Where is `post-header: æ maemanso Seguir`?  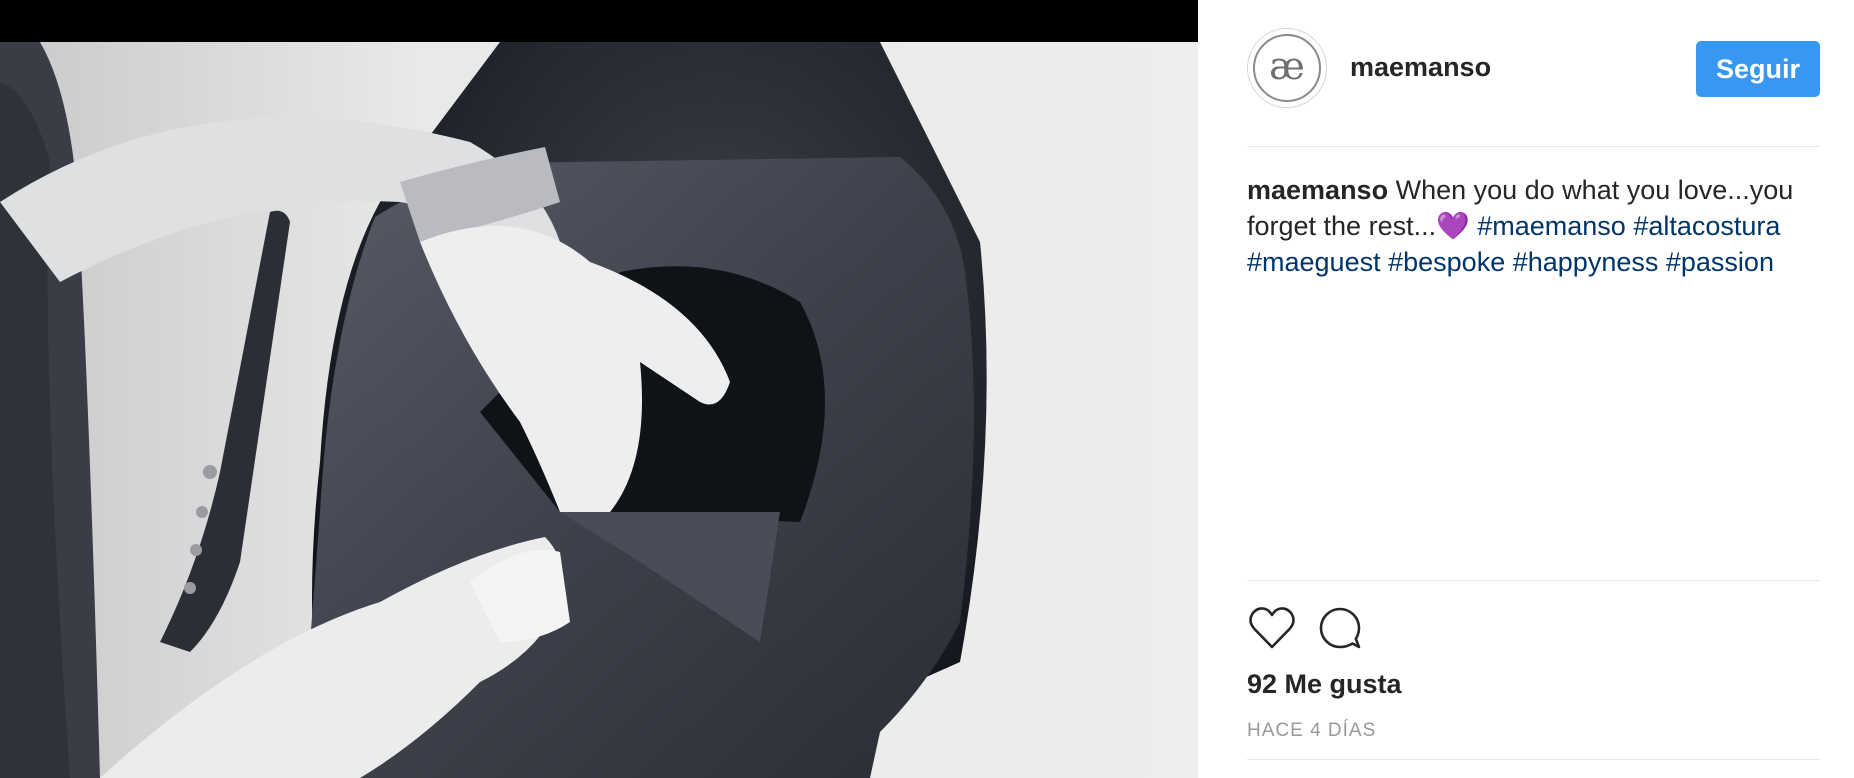 post-header: æ maemanso Seguir is located at coordinates (1533, 73).